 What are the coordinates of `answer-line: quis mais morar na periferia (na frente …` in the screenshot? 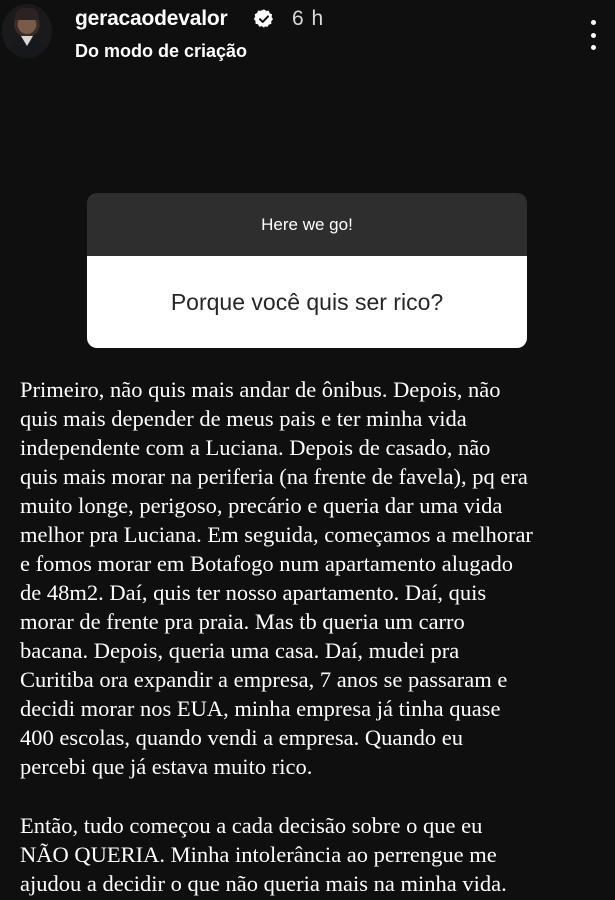 It's located at (274, 476).